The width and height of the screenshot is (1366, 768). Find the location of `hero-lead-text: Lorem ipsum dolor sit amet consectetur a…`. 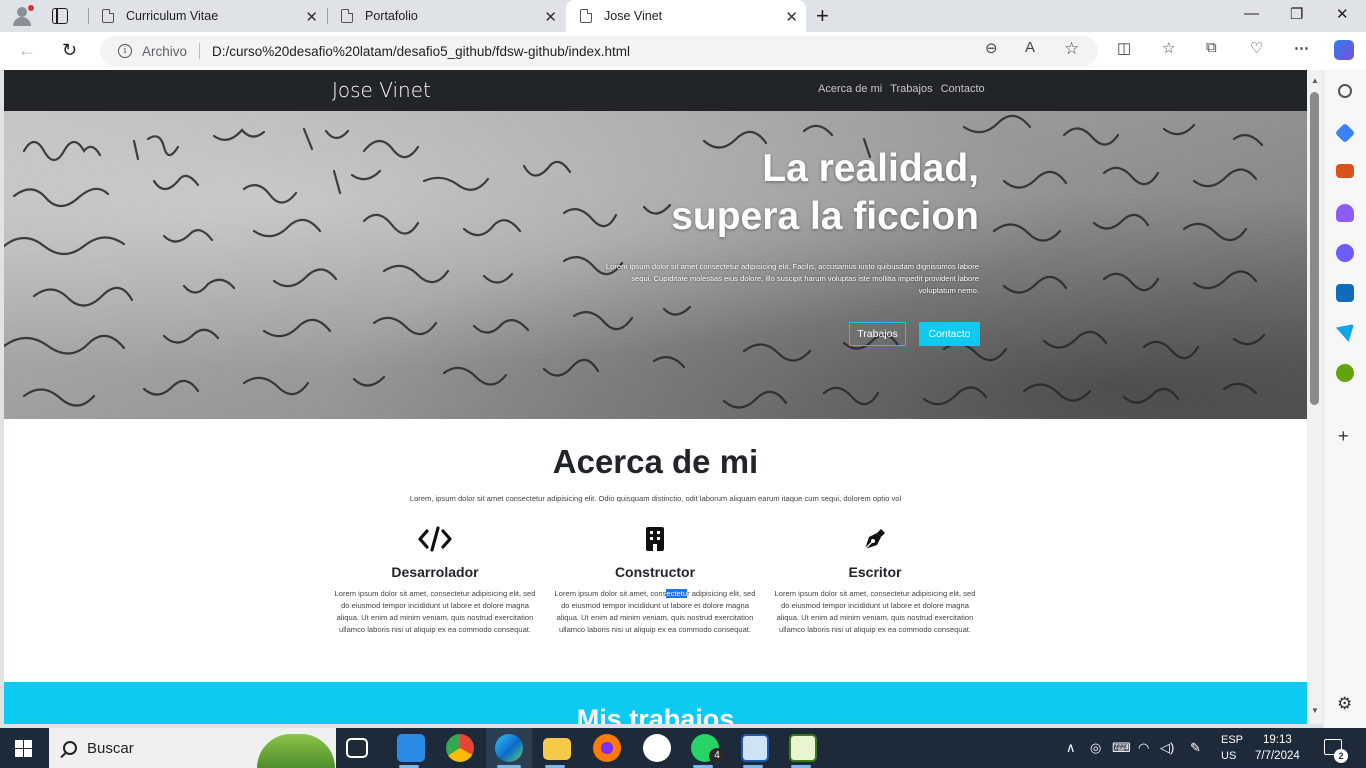

hero-lead-text: Lorem ipsum dolor sit amet consectetur a… is located at coordinates (792, 278).